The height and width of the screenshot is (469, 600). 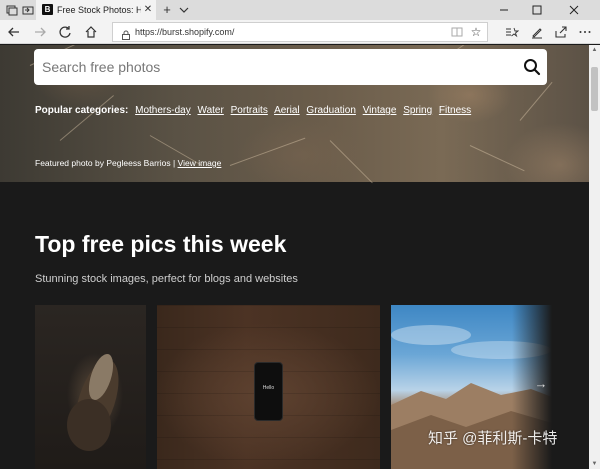 What do you see at coordinates (99, 10) in the screenshot?
I see `tab-title: Free Stock Photos: High` at bounding box center [99, 10].